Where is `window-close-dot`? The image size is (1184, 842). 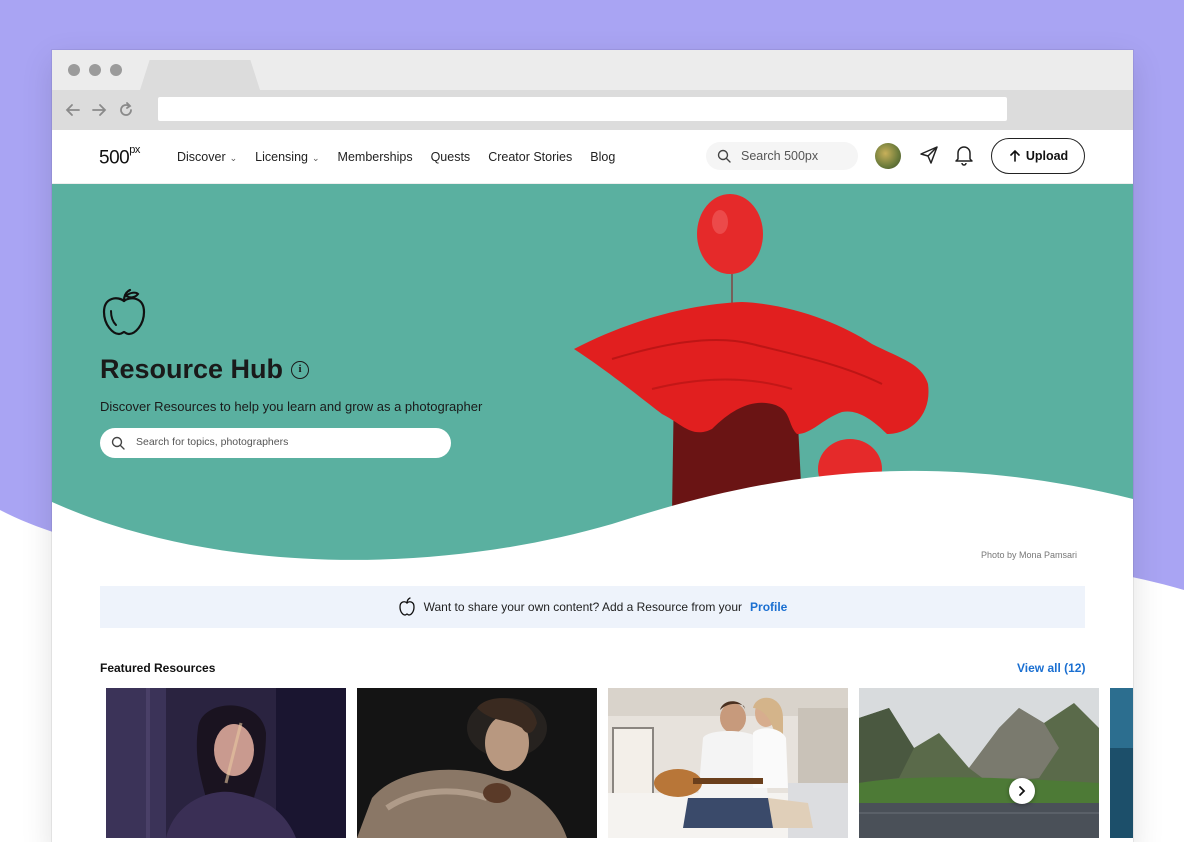
window-close-dot is located at coordinates (74, 70).